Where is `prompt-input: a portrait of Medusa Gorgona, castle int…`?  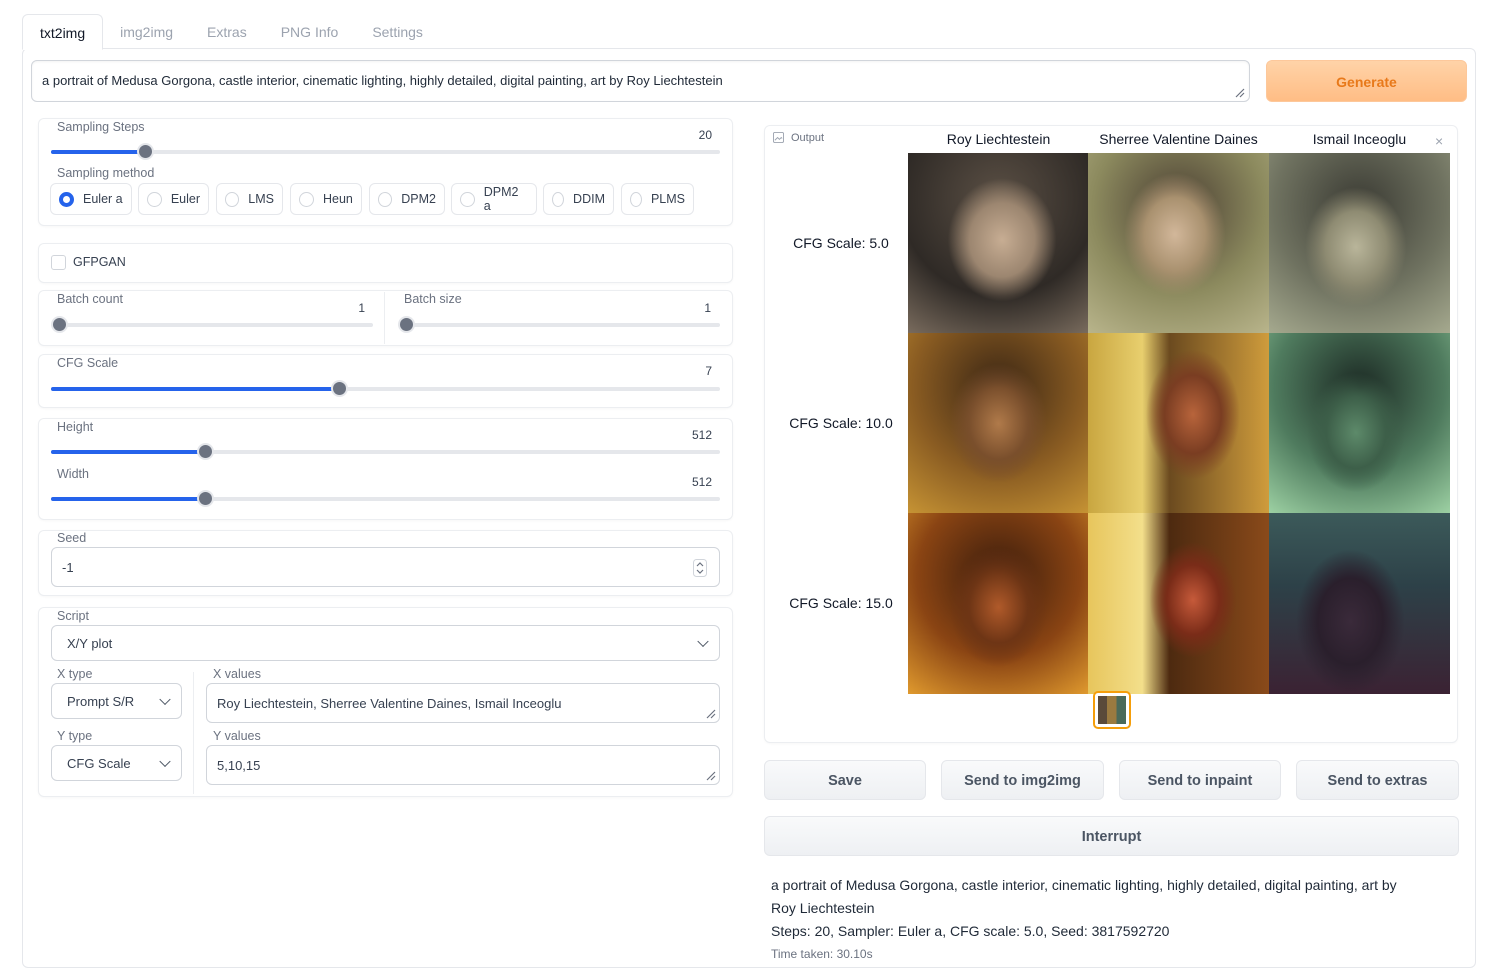 prompt-input: a portrait of Medusa Gorgona, castle int… is located at coordinates (640, 81).